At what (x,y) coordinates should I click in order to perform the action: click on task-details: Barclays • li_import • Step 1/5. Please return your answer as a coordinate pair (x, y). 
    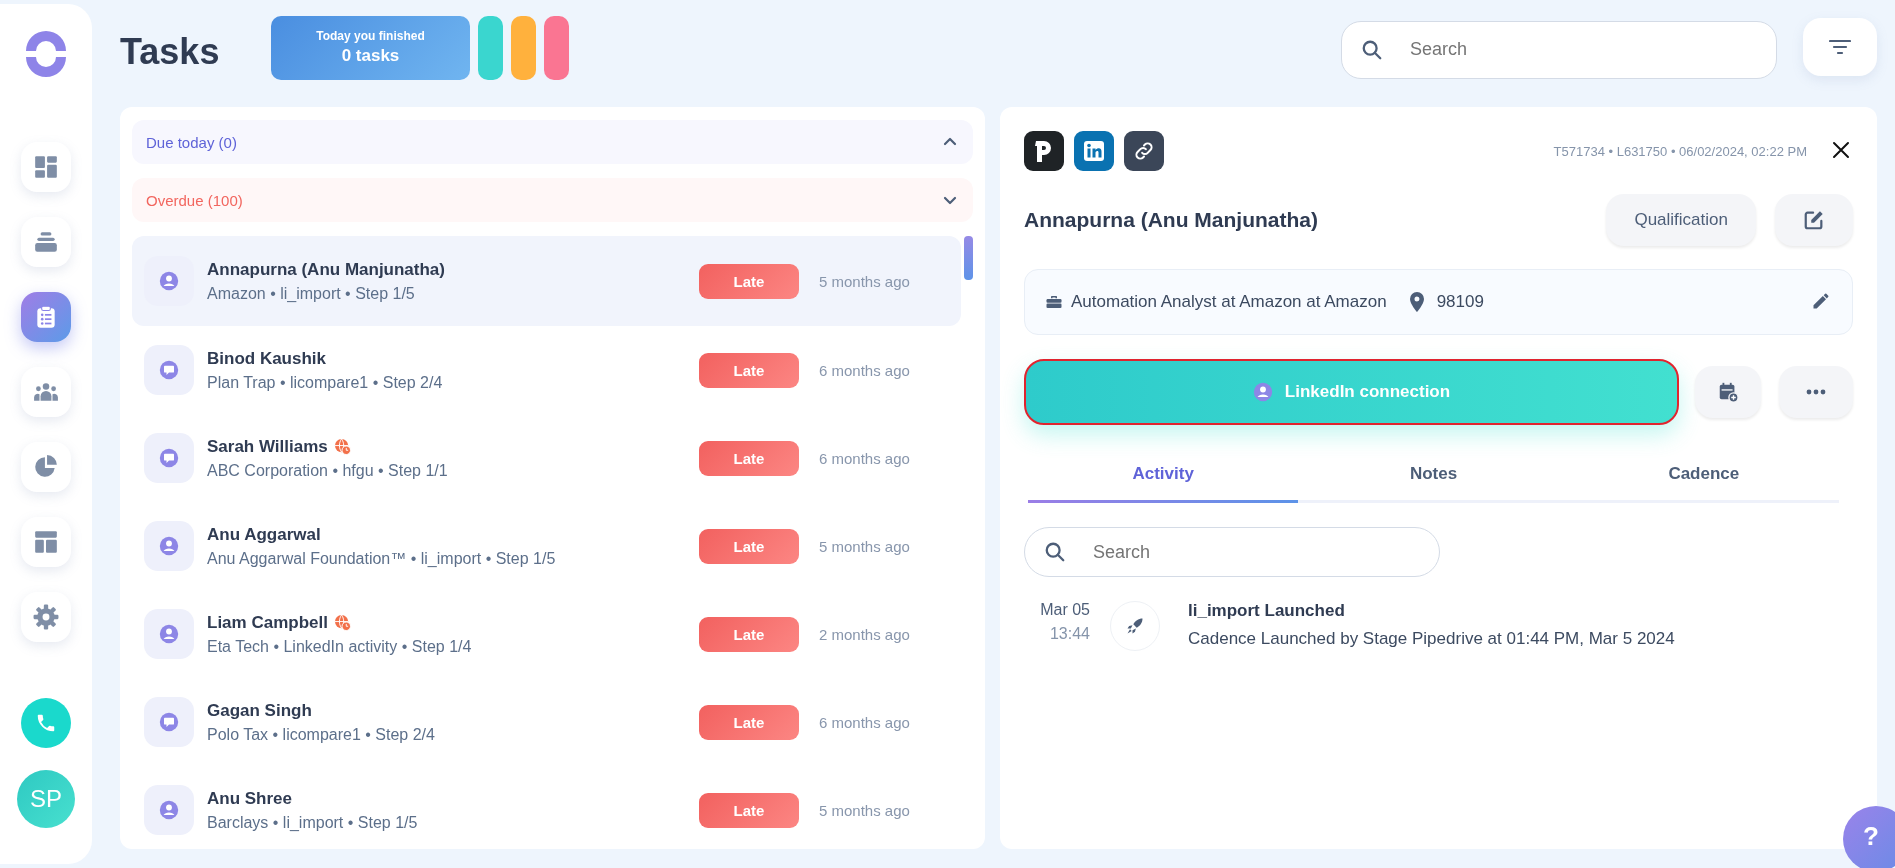
    Looking at the image, I should click on (313, 822).